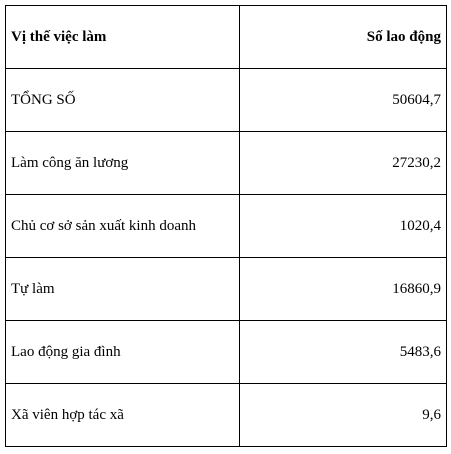  I want to click on table-row: Chủ cơ sở sản xuất kinh doanh 1020,4, so click(226, 226).